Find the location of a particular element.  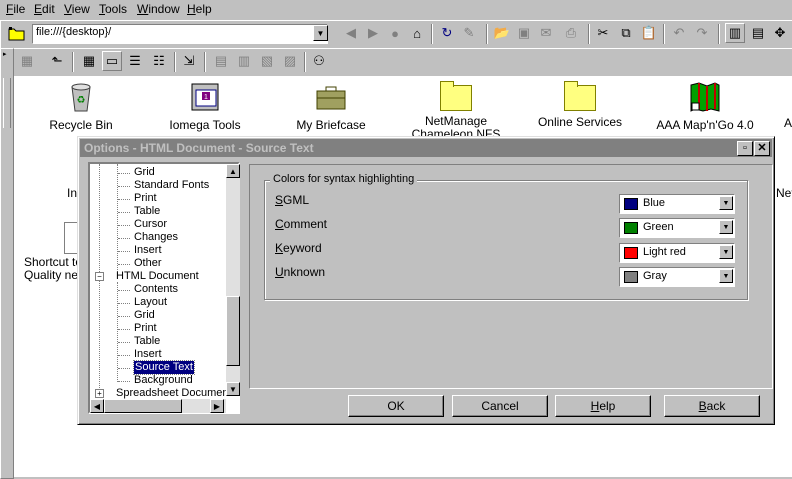

sgml-color-select: Blue ▼ is located at coordinates (677, 204).